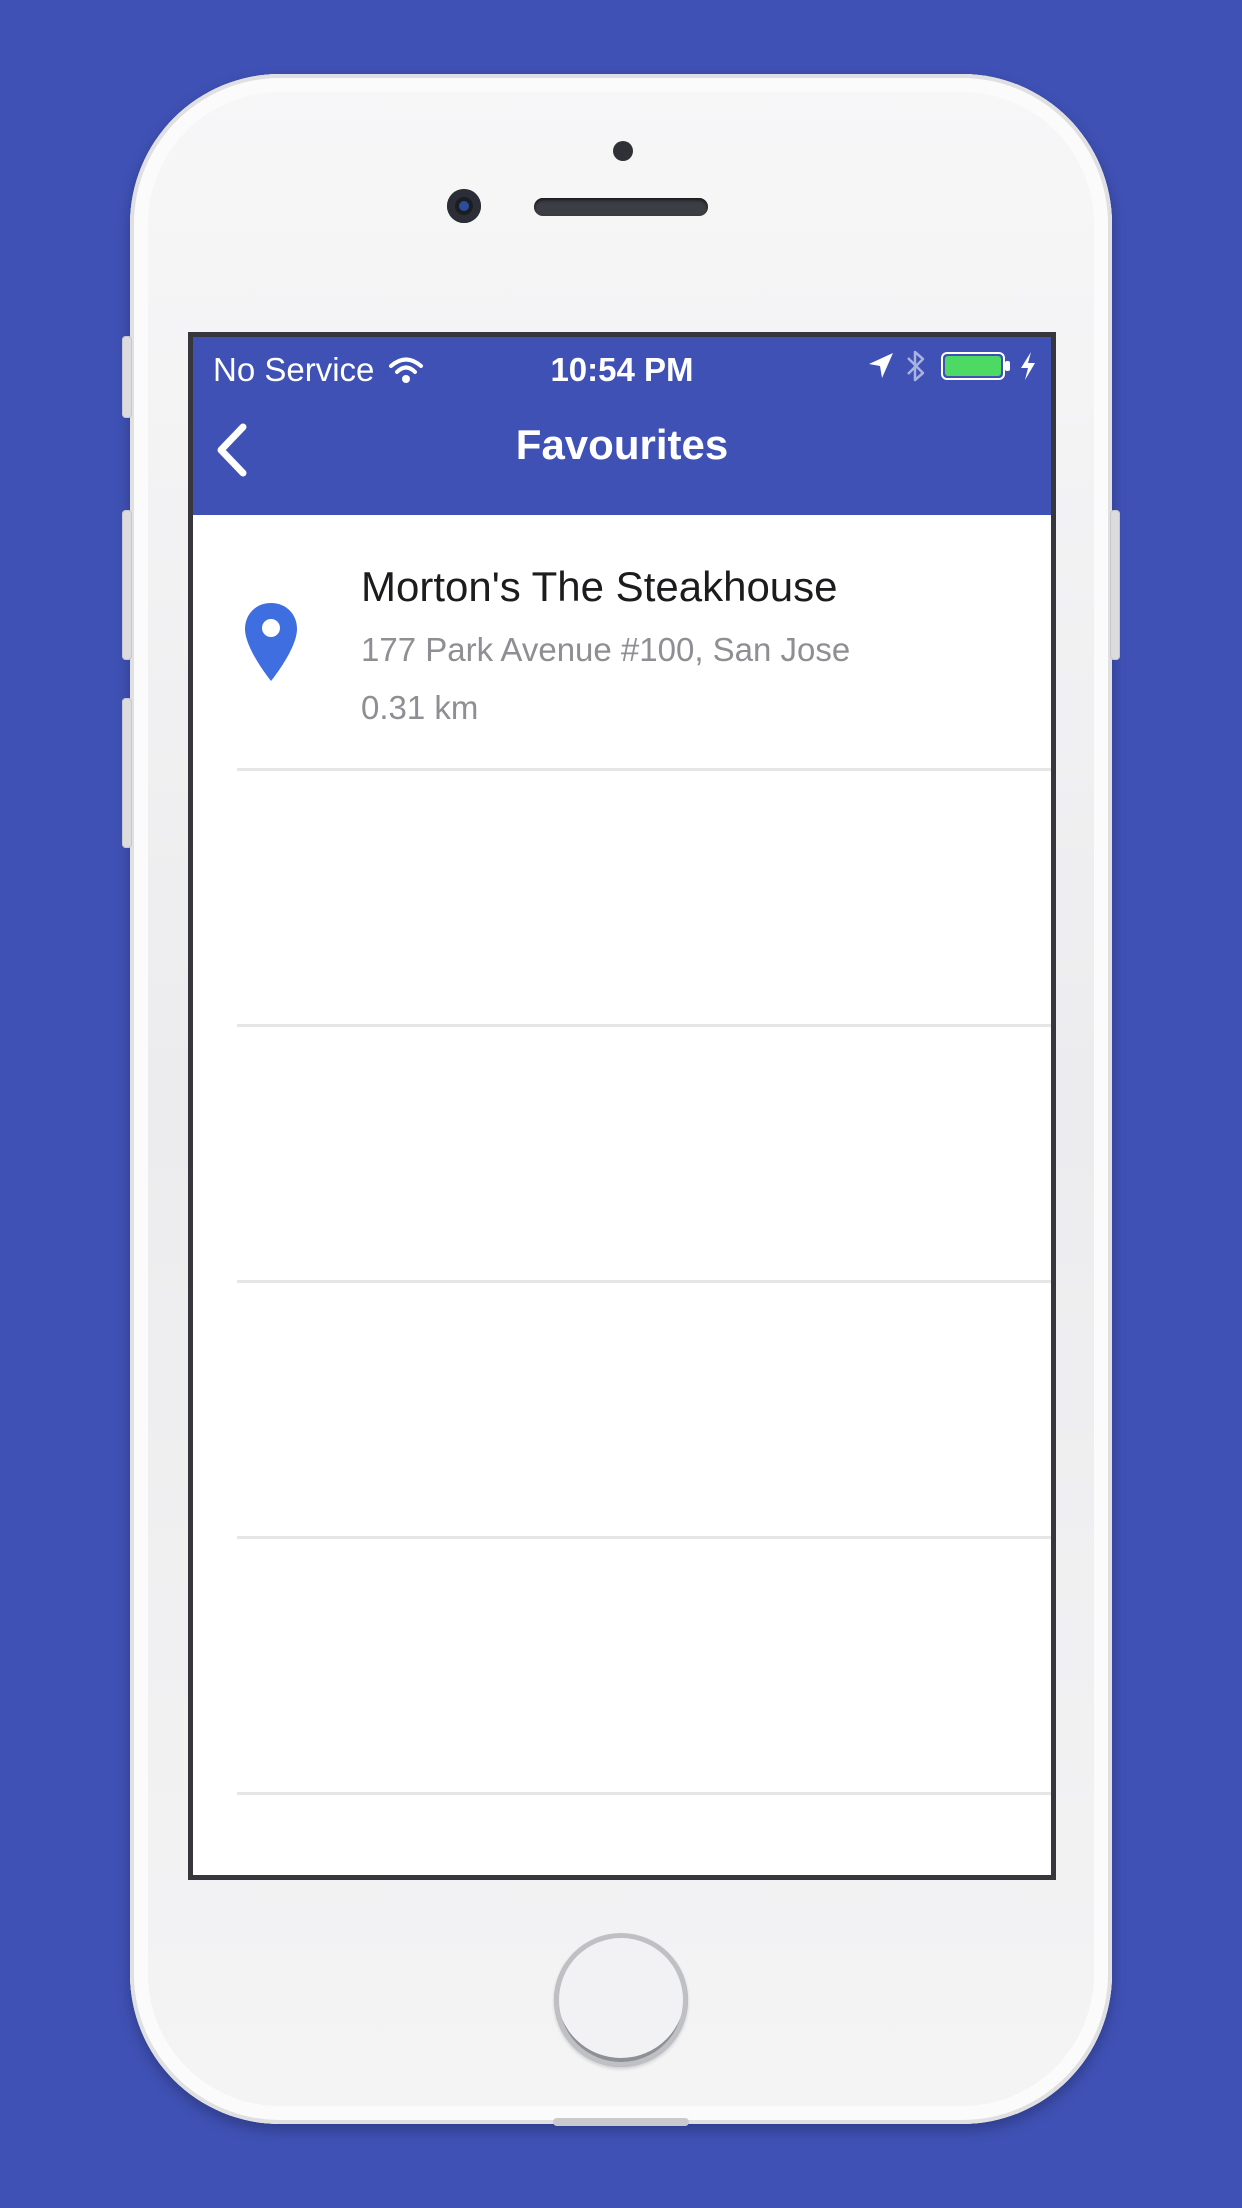  Describe the element at coordinates (622, 444) in the screenshot. I see `page-title: Favourites` at that location.